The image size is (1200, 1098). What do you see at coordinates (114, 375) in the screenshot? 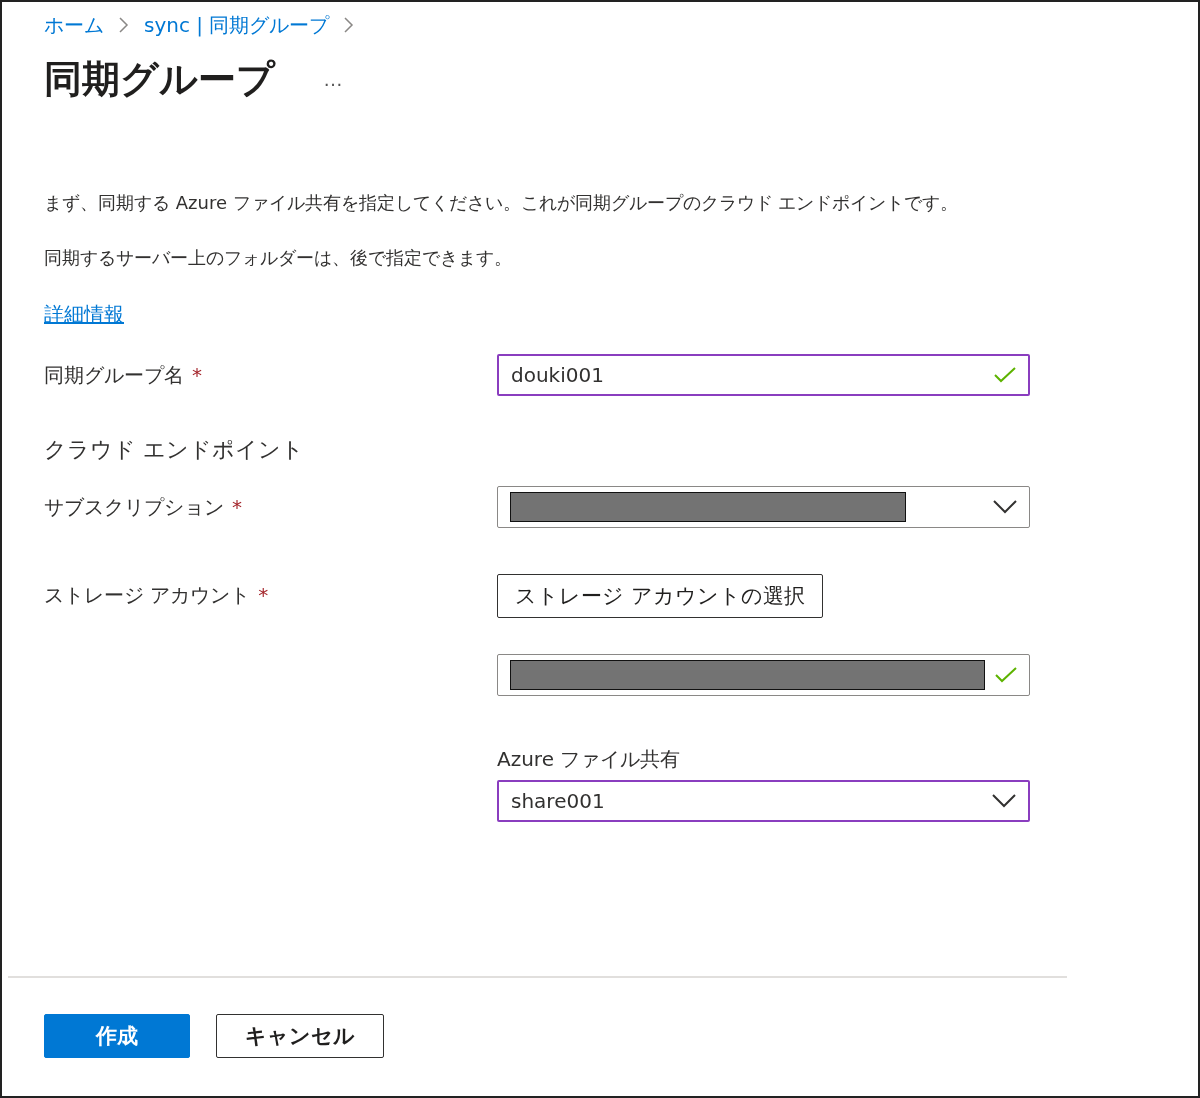
I see `field-label: 同期グループ名` at bounding box center [114, 375].